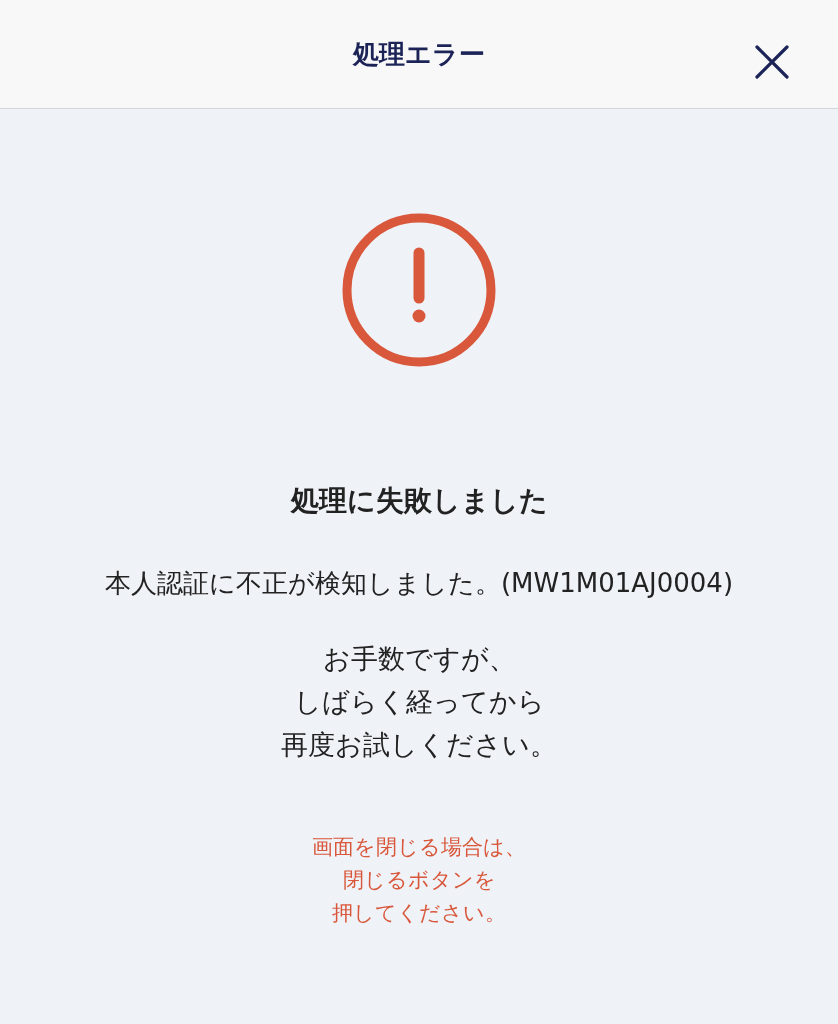 The image size is (838, 1024). What do you see at coordinates (419, 54) in the screenshot?
I see `screen-title: 処理エラー` at bounding box center [419, 54].